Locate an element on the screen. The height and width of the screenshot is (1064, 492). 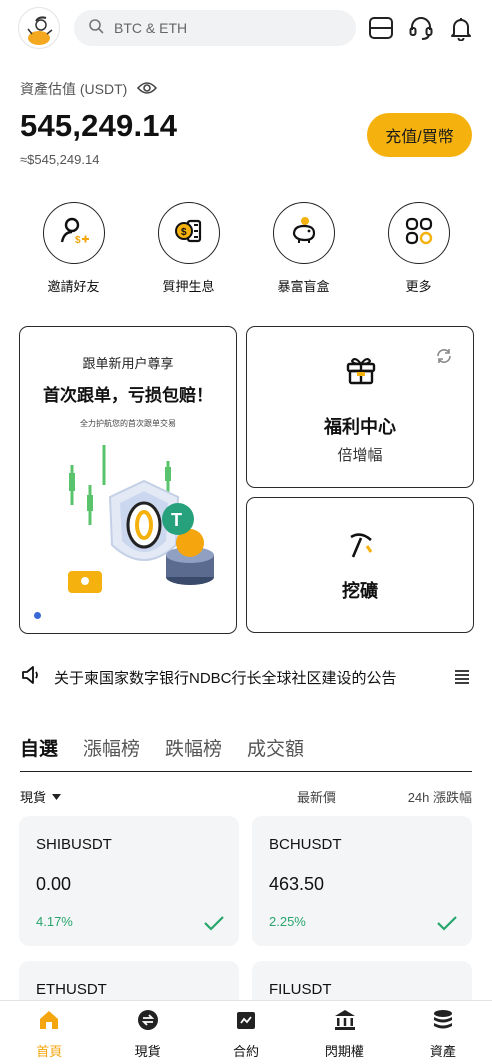
bank-icon is located at coordinates (344, 1020).